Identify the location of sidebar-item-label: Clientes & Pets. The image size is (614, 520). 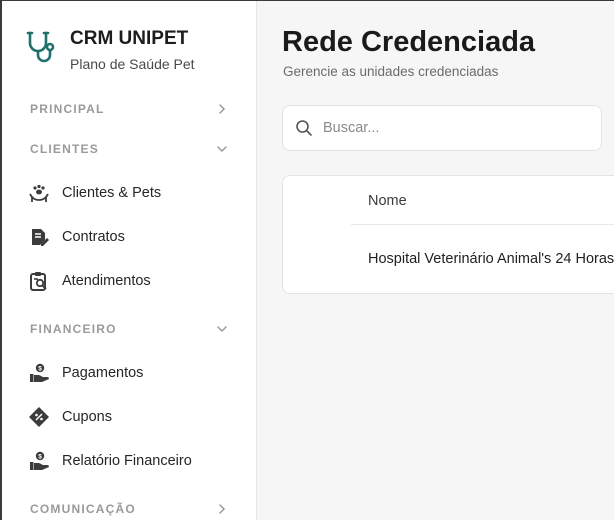
(112, 193).